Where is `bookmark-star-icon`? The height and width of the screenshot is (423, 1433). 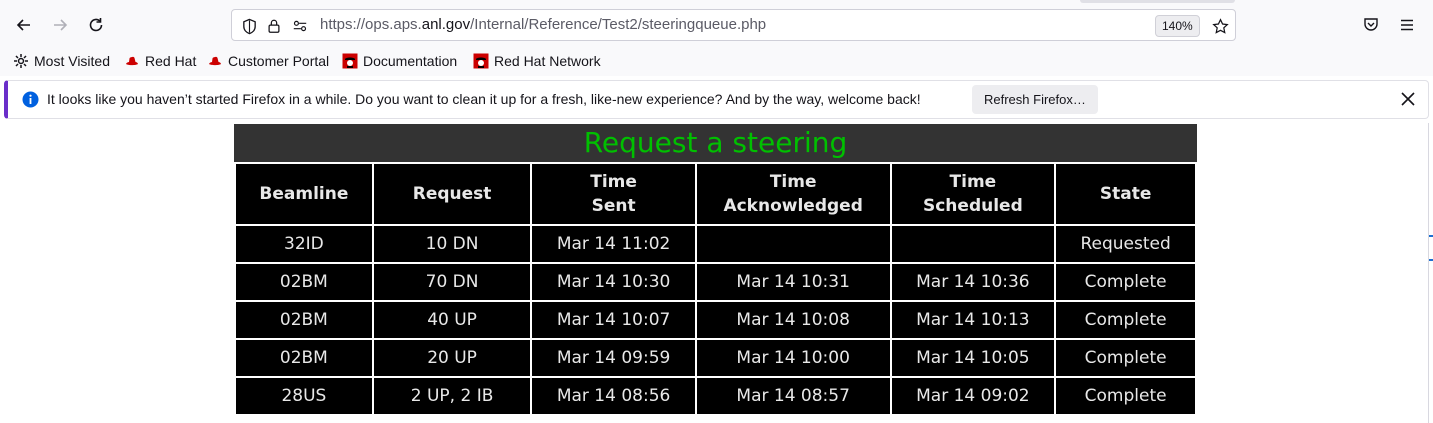 bookmark-star-icon is located at coordinates (1220, 26).